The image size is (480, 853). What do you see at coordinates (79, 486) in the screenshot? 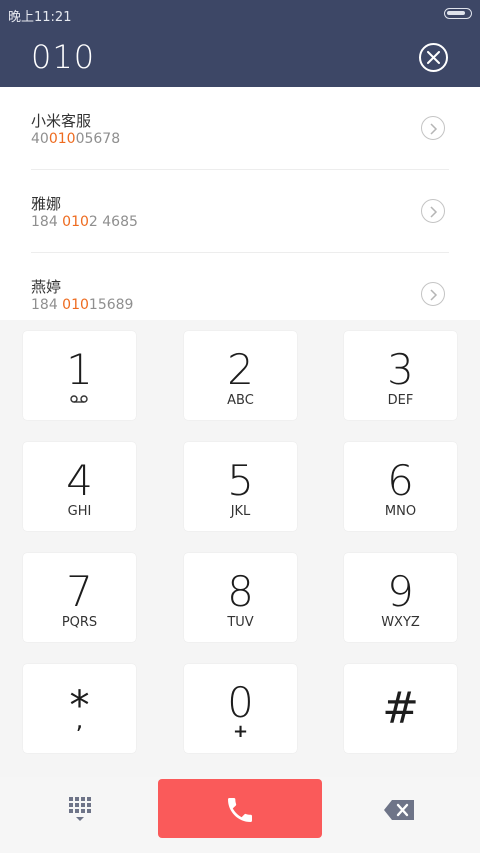
I see `key-4: 4 GHI` at bounding box center [79, 486].